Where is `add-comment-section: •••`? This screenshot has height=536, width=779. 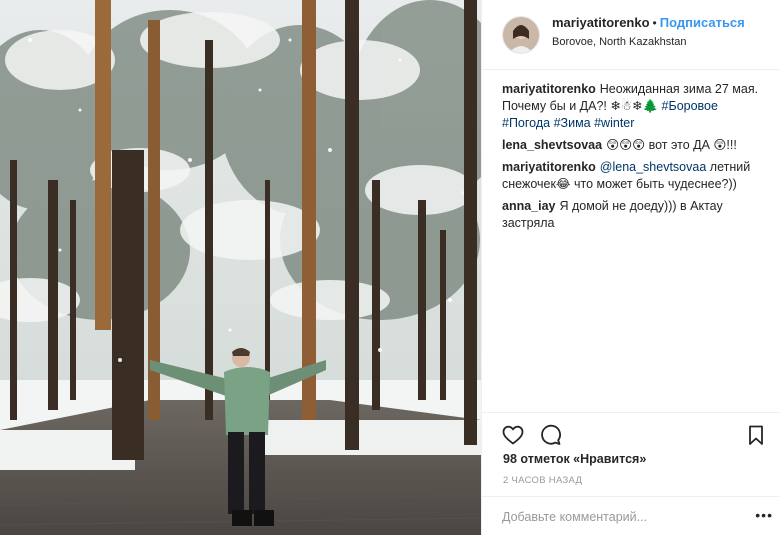
add-comment-section: ••• is located at coordinates (630, 516).